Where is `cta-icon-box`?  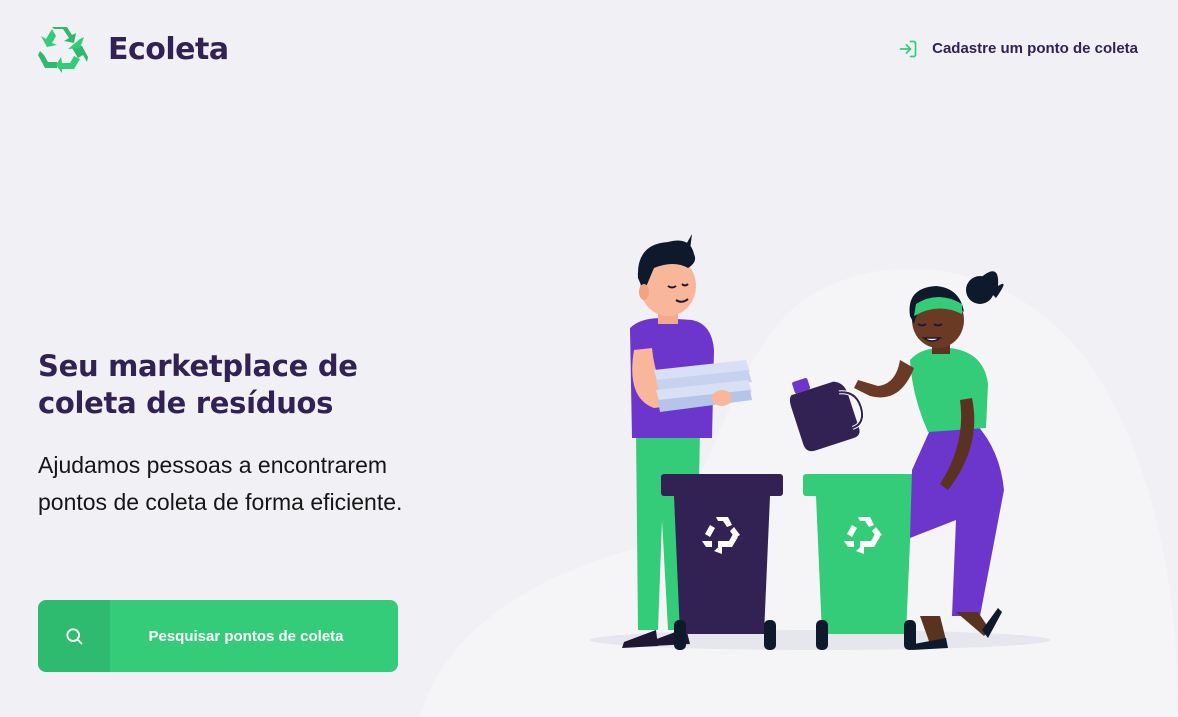 cta-icon-box is located at coordinates (74, 636).